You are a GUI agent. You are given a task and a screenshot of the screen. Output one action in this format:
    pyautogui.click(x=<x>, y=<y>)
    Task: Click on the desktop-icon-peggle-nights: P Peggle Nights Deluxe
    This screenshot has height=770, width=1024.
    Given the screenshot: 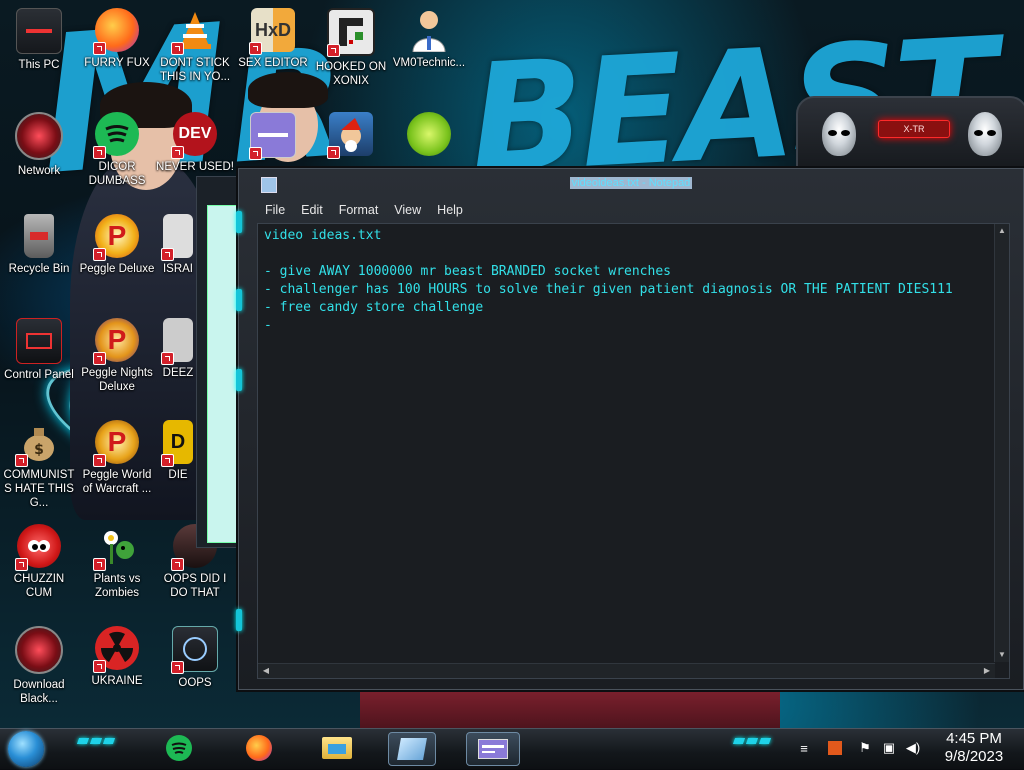 What is the action you would take?
    pyautogui.click(x=117, y=356)
    